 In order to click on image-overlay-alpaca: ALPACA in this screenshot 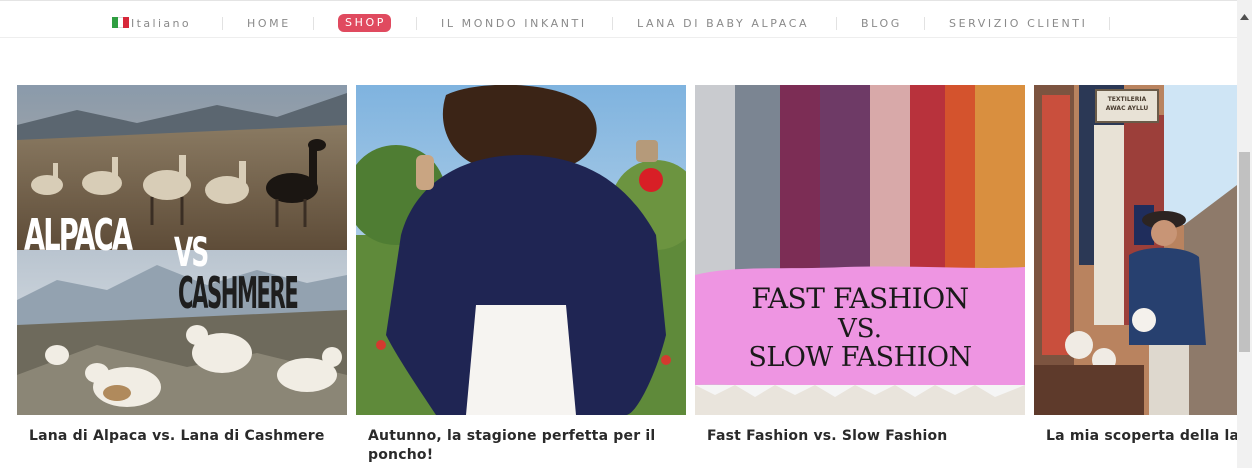, I will do `click(78, 235)`.